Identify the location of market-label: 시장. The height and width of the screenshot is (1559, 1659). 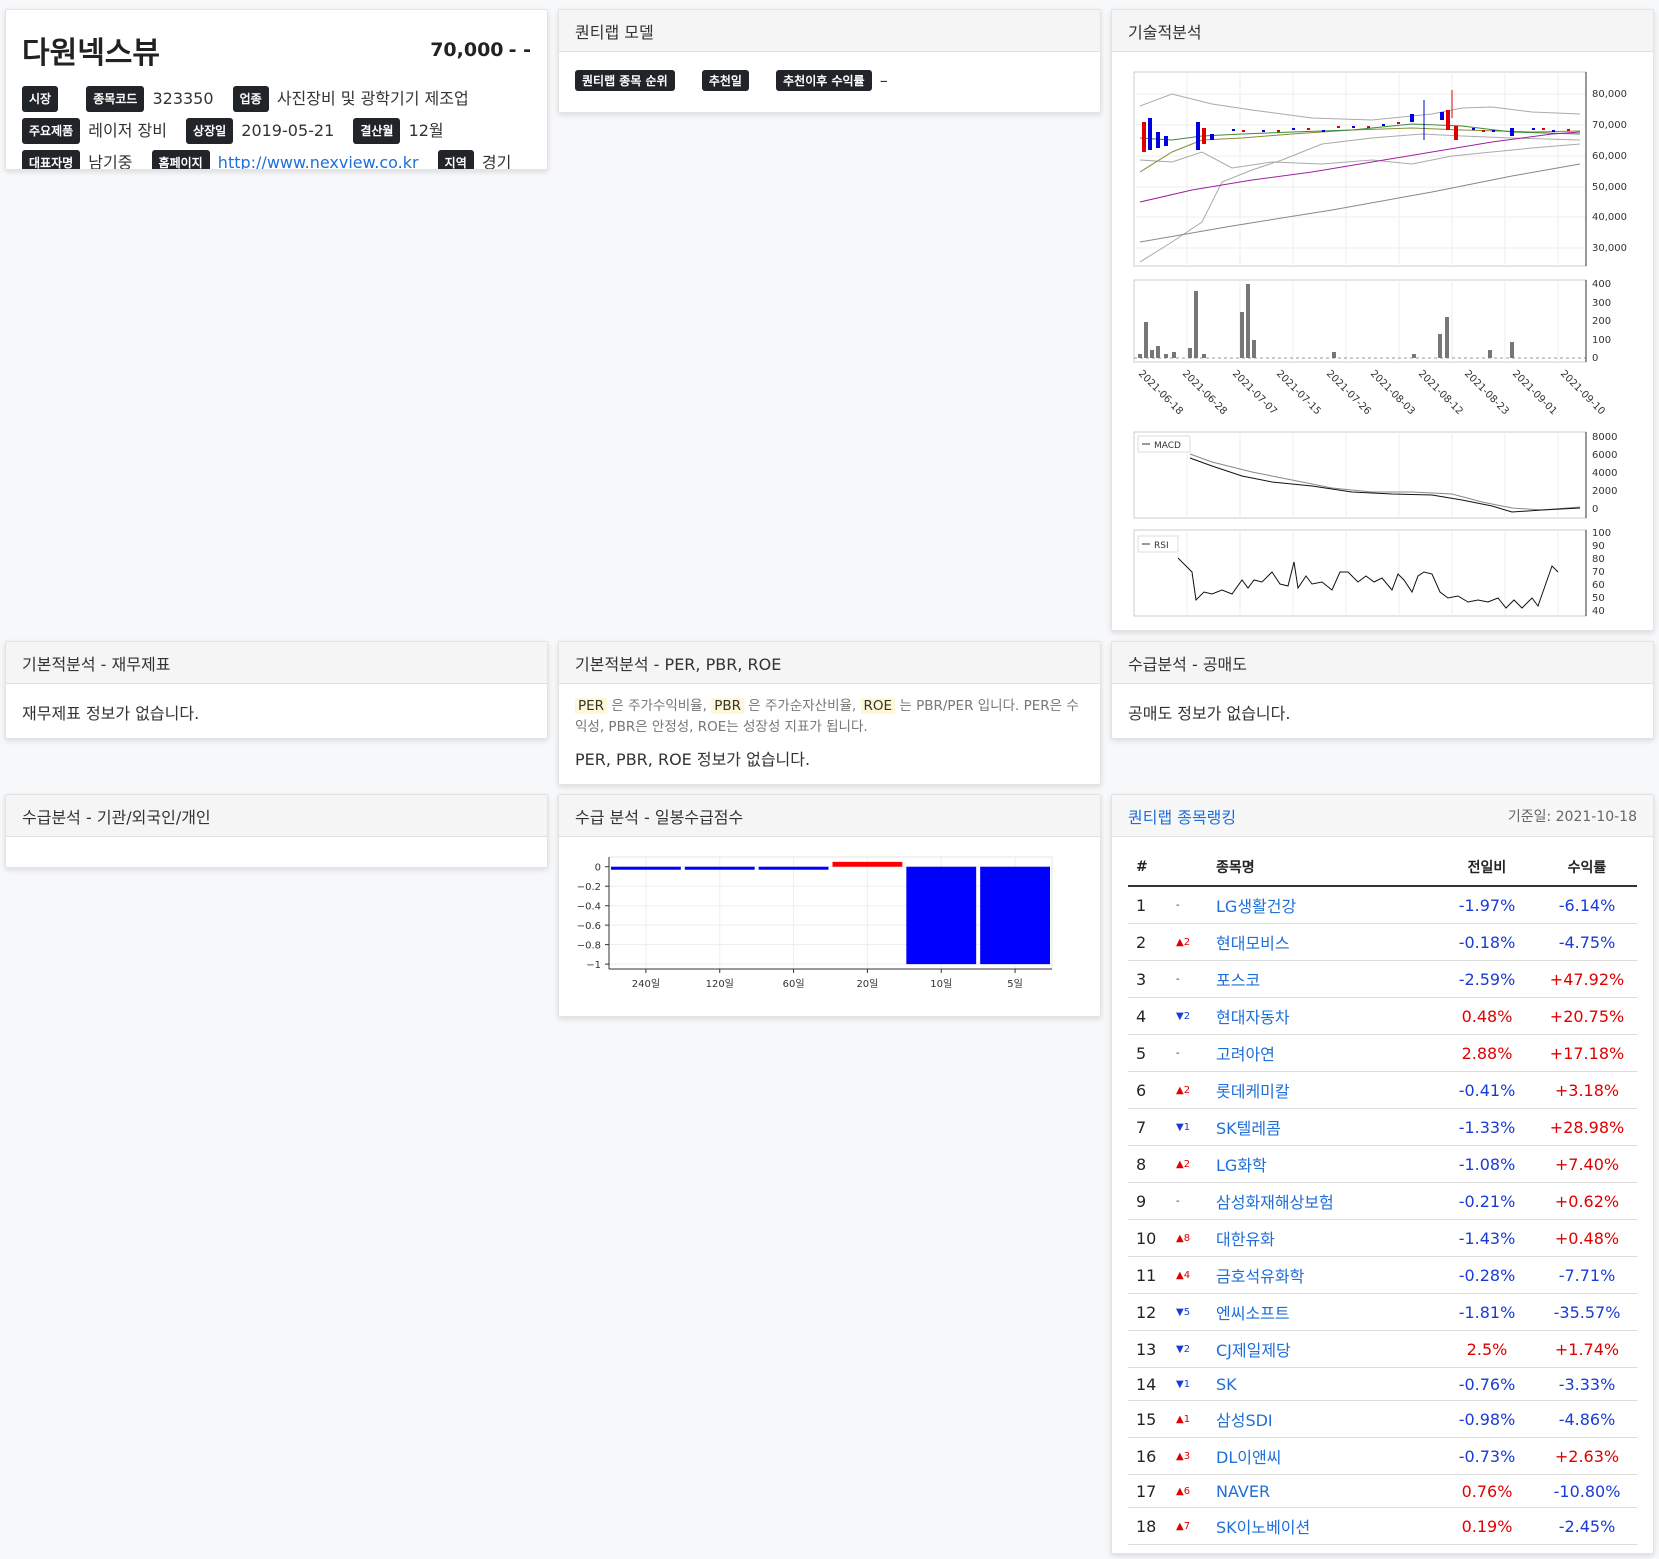
(40, 99).